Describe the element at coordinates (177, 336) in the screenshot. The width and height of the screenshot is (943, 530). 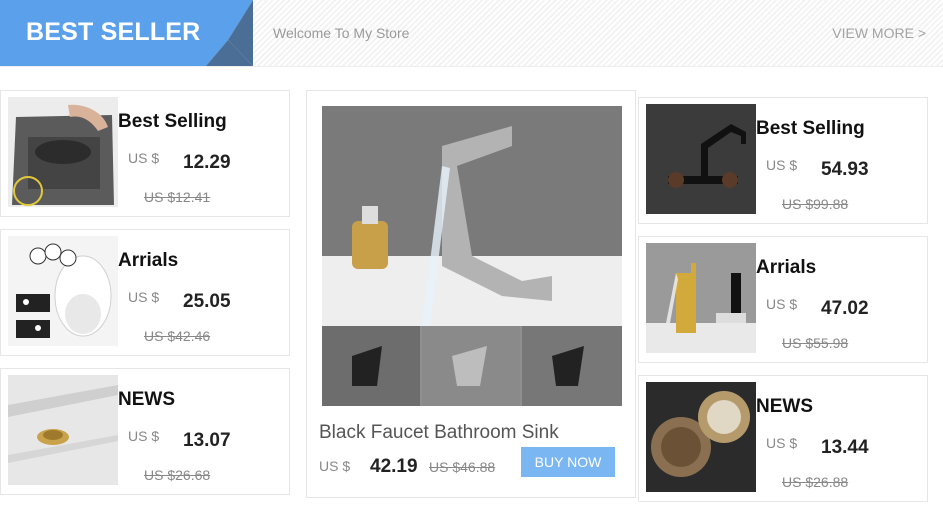
I see `old-price: US $42.46` at that location.